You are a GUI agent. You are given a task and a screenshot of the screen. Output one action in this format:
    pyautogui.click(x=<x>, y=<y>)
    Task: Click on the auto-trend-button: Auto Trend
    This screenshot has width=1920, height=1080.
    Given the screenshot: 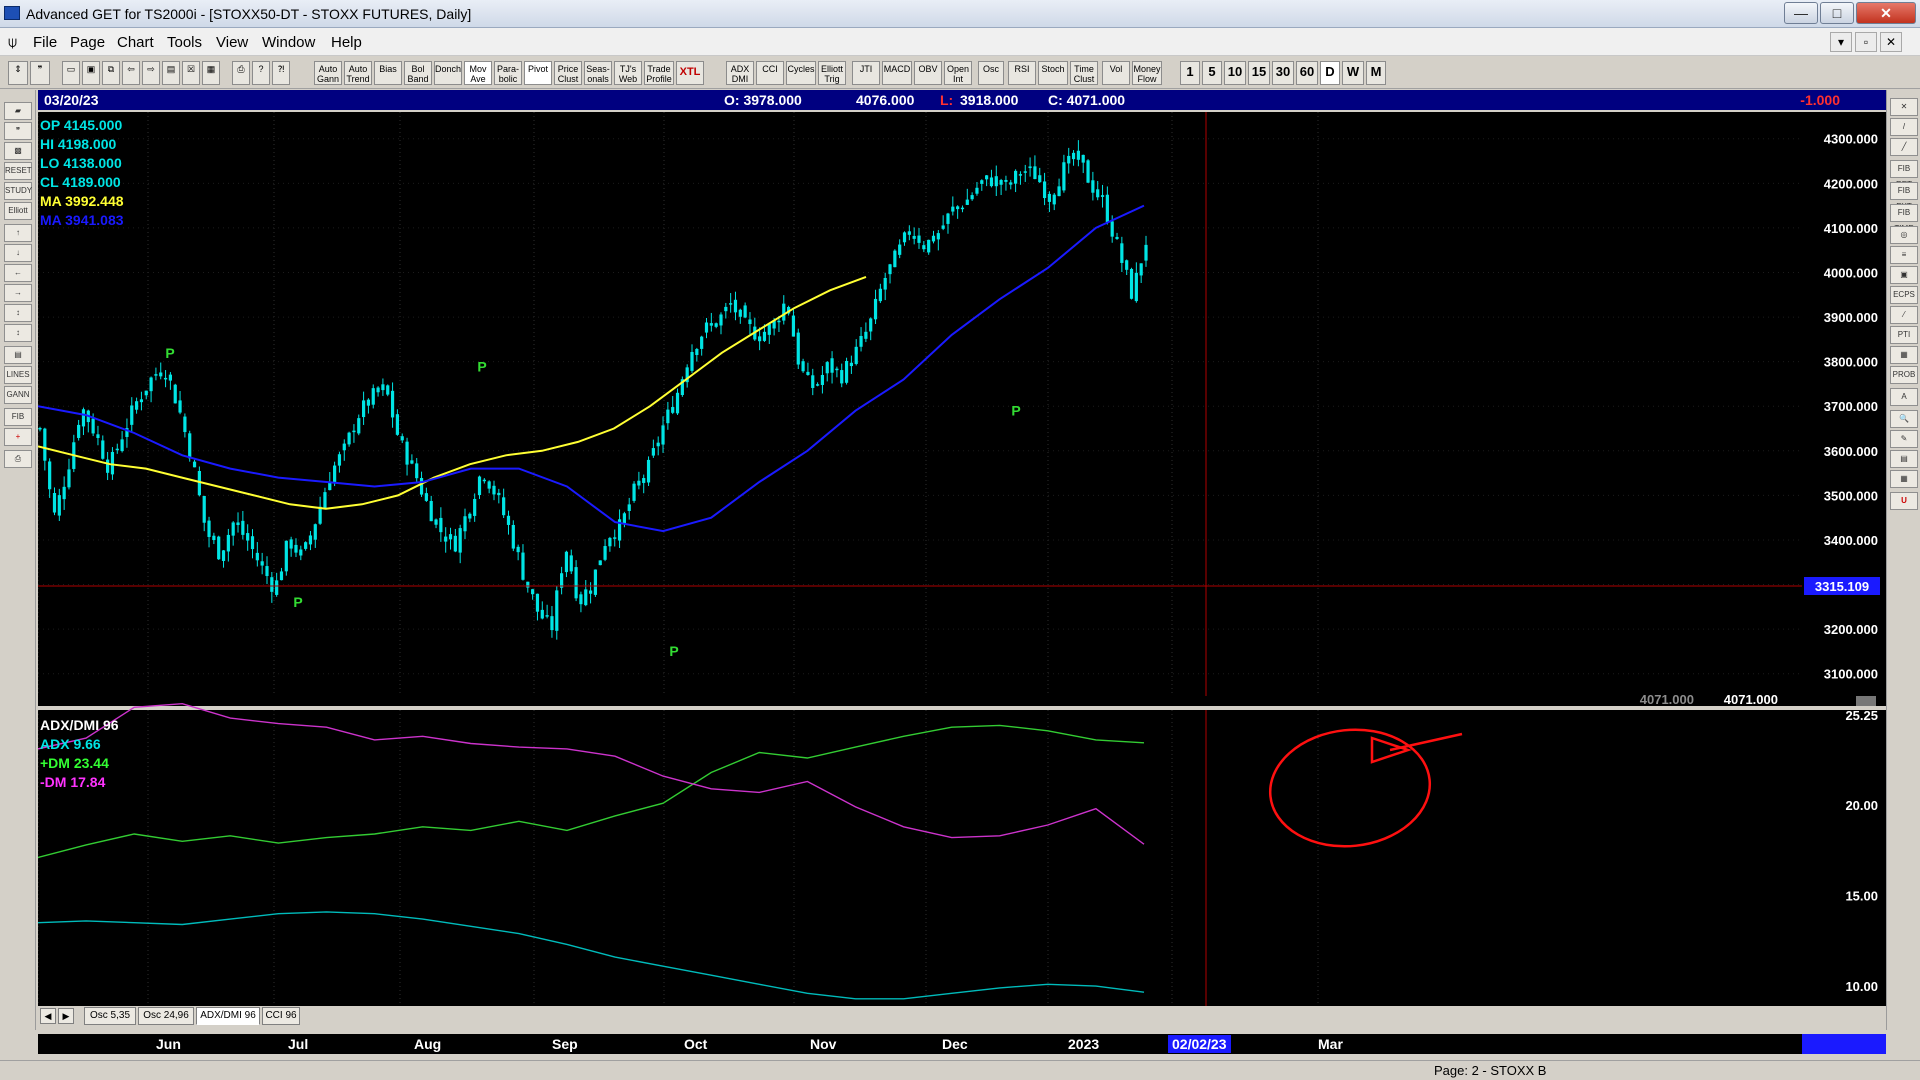 What is the action you would take?
    pyautogui.click(x=358, y=73)
    